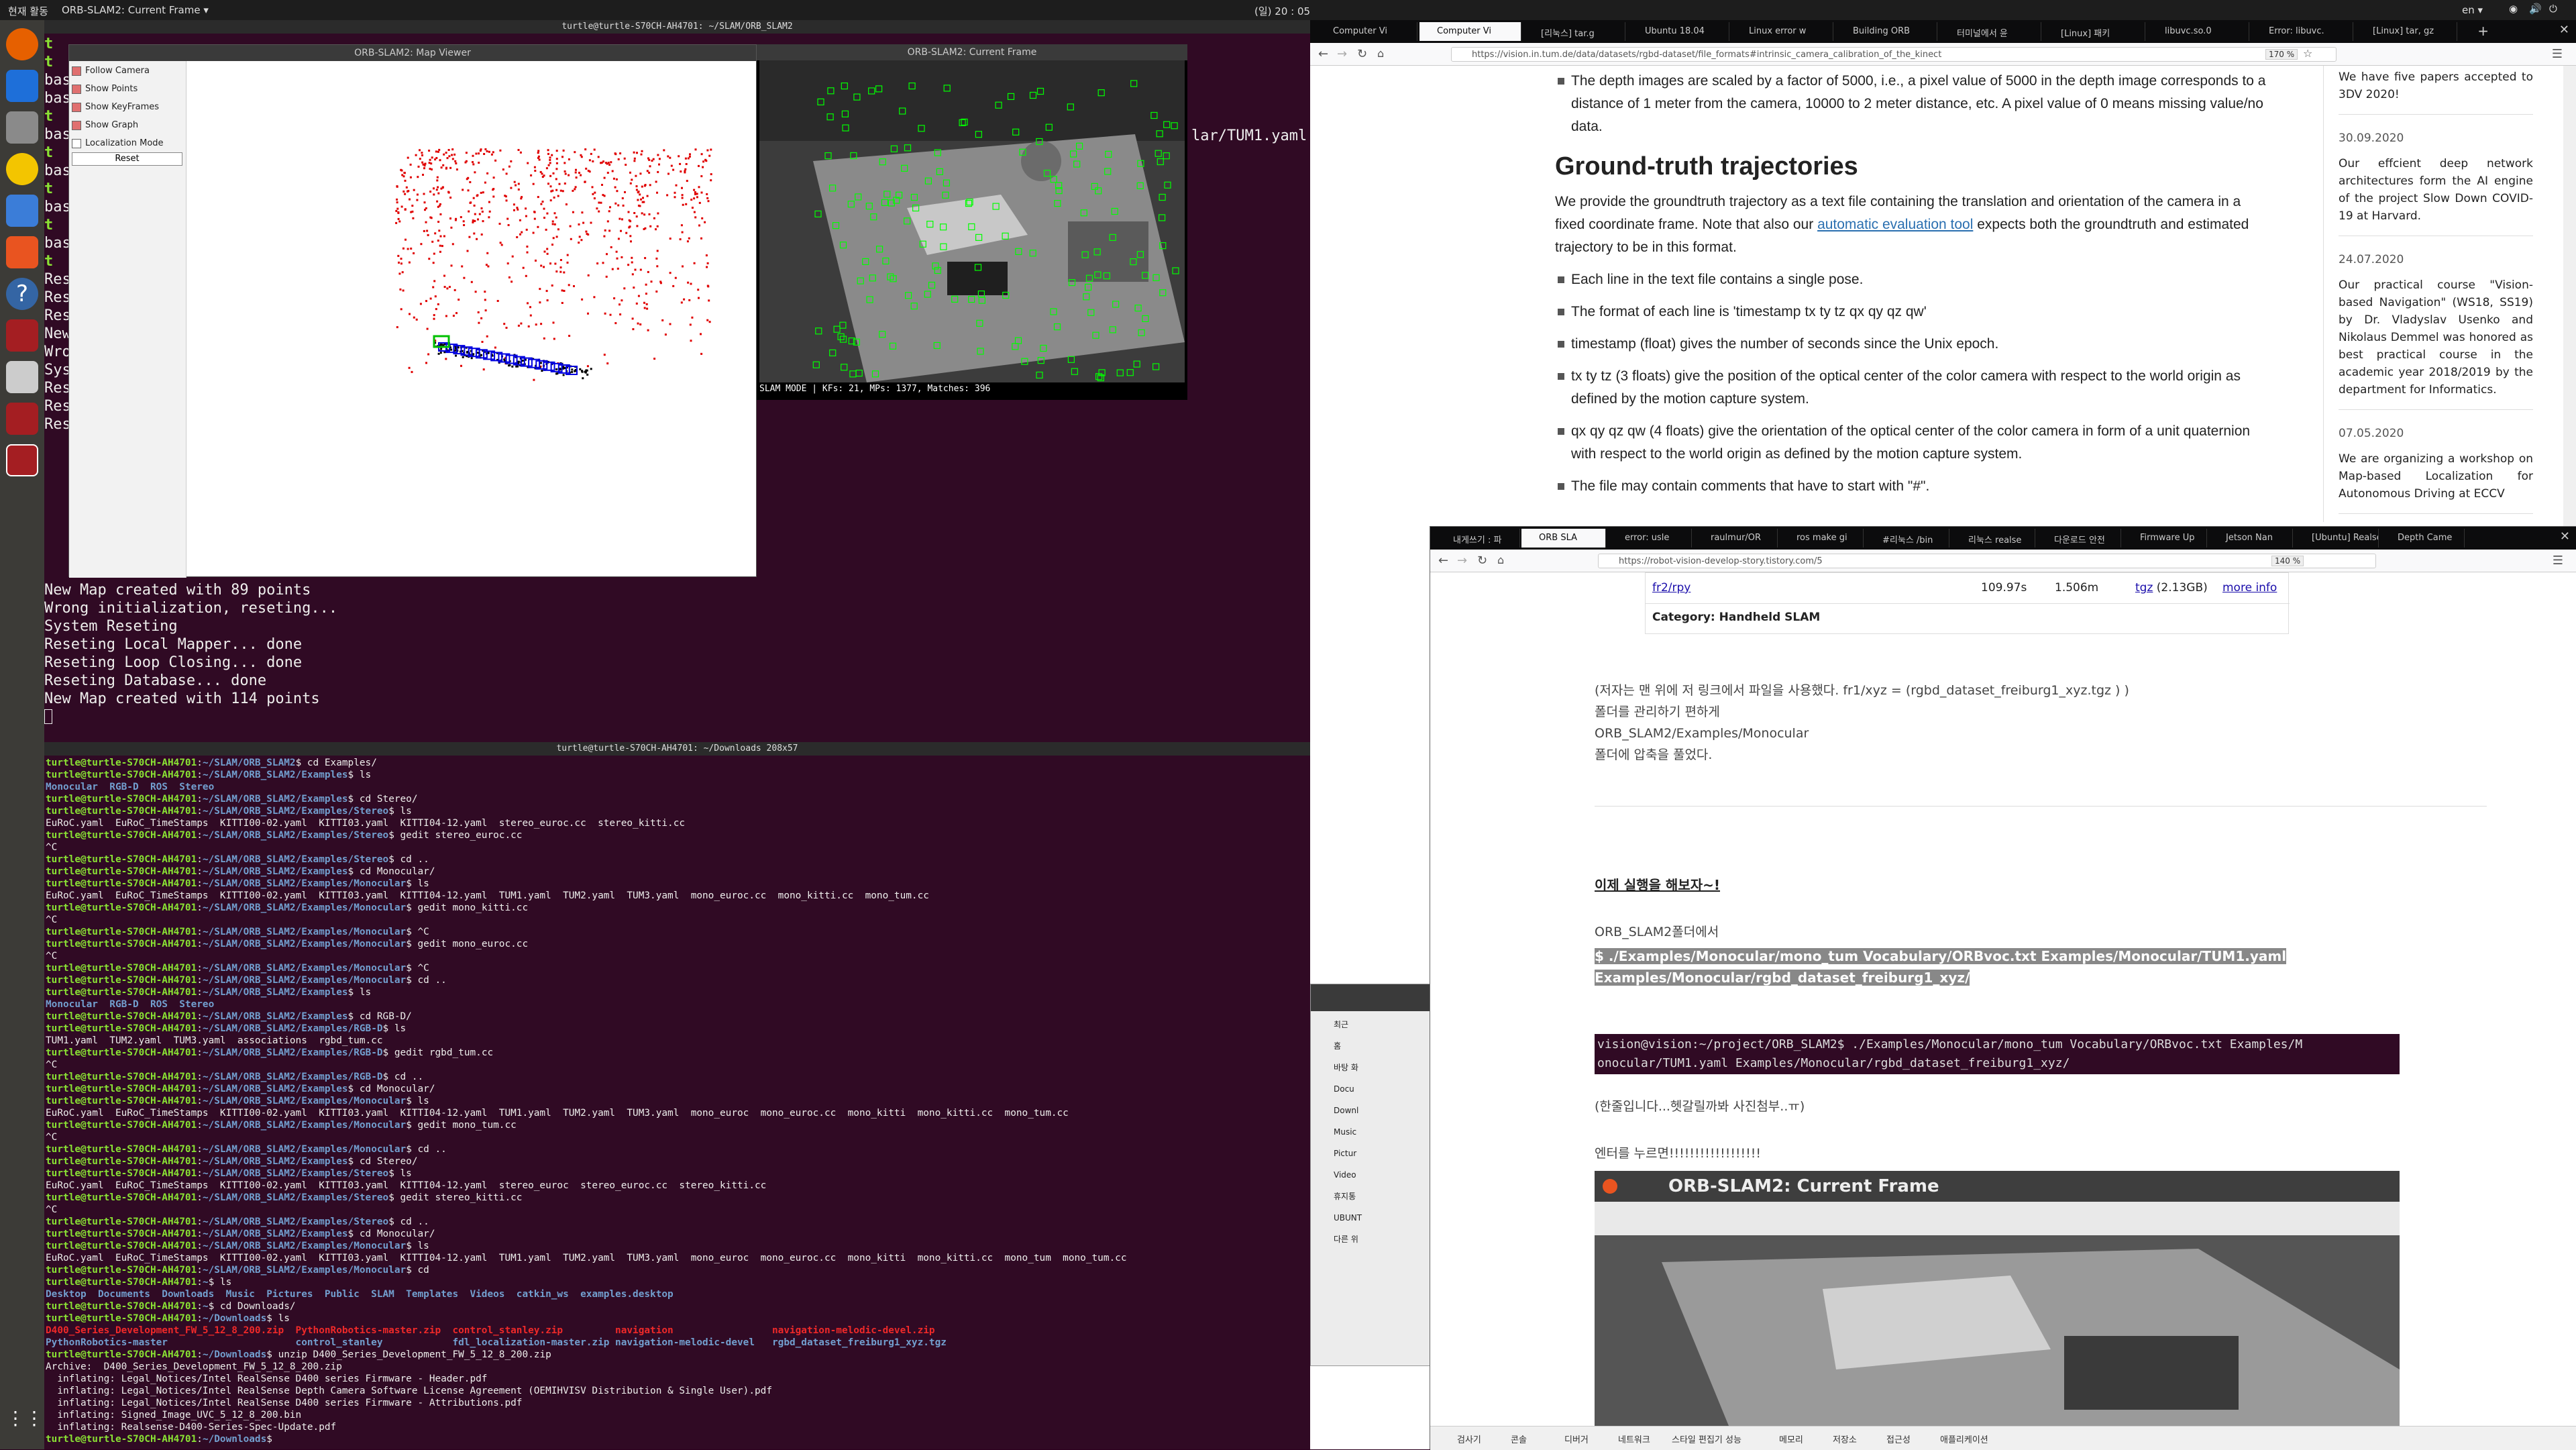 The height and width of the screenshot is (1450, 2576). I want to click on software-icon, so click(22, 252).